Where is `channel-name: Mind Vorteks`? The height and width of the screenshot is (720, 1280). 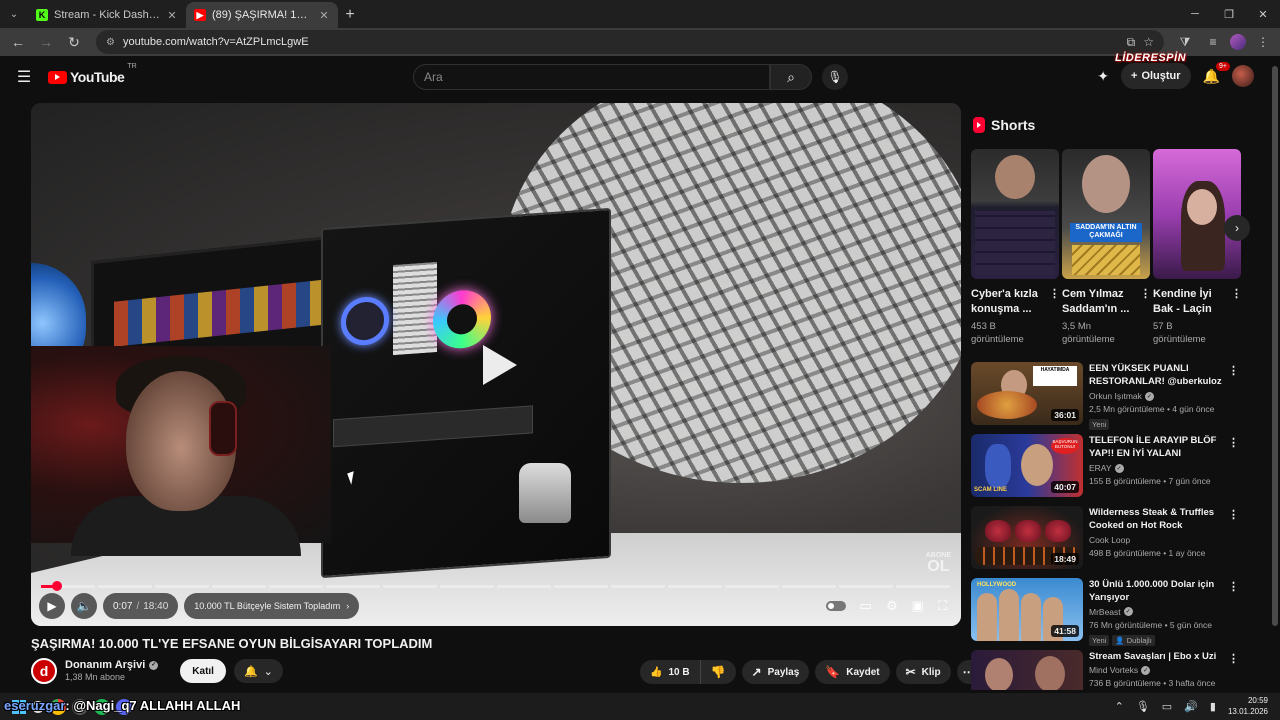
channel-name: Mind Vorteks is located at coordinates (1113, 670).